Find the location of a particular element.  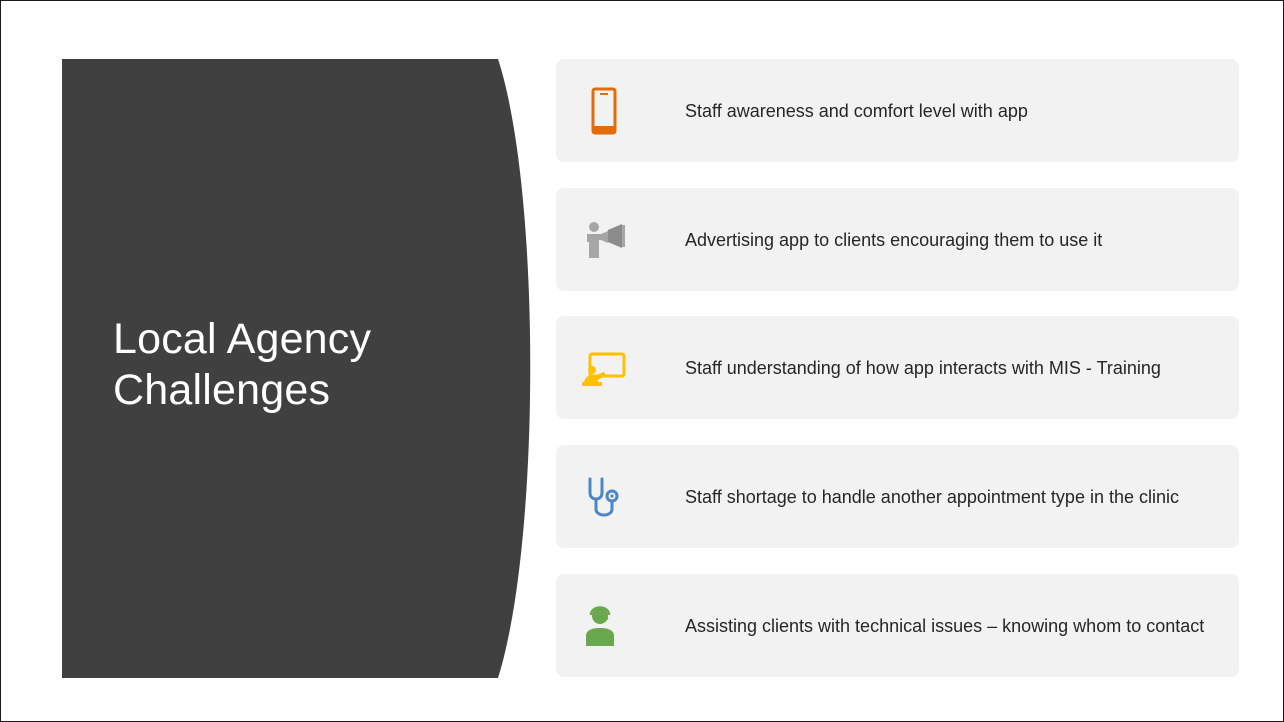

megaphone-person-icon is located at coordinates (604, 240).